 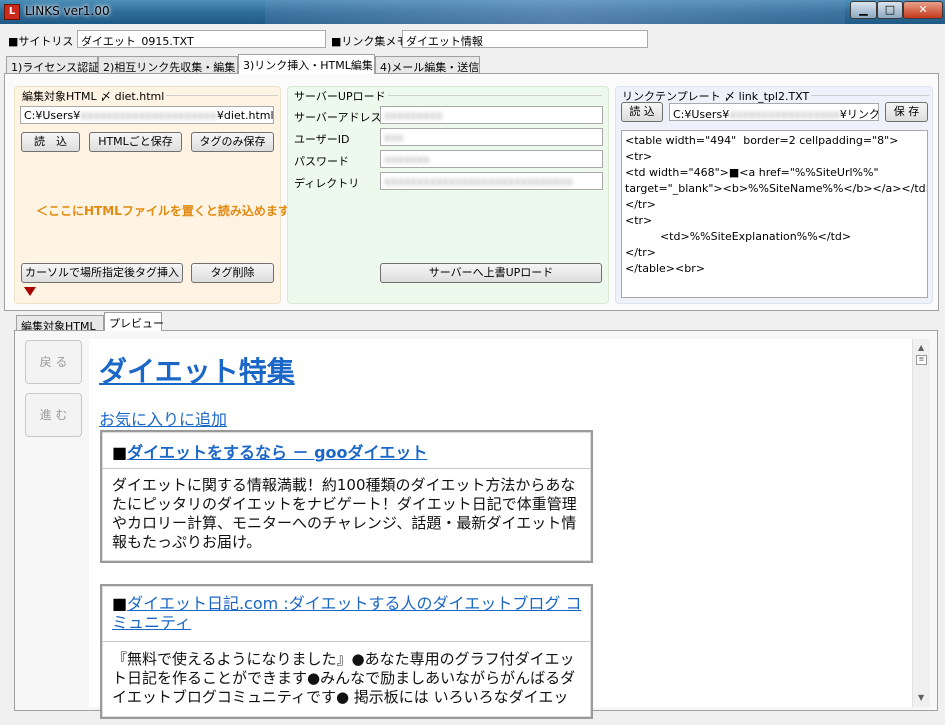 I want to click on password-field: xxxxxxx, so click(x=491, y=159).